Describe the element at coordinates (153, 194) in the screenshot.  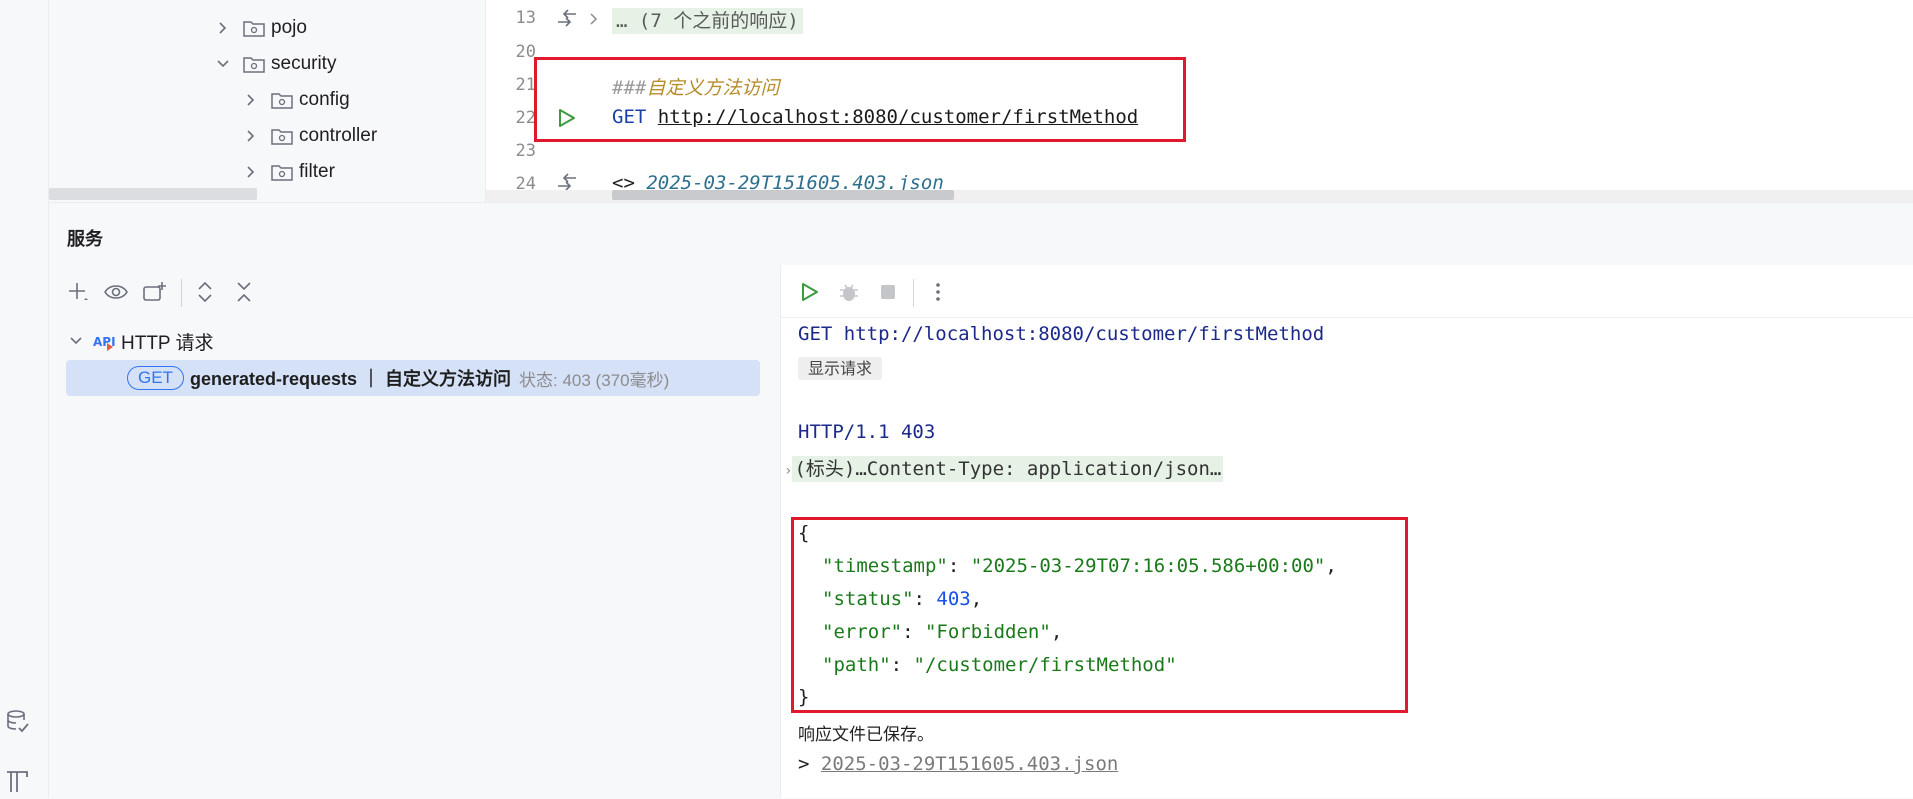
I see `tree-horizontal-scrollbar` at that location.